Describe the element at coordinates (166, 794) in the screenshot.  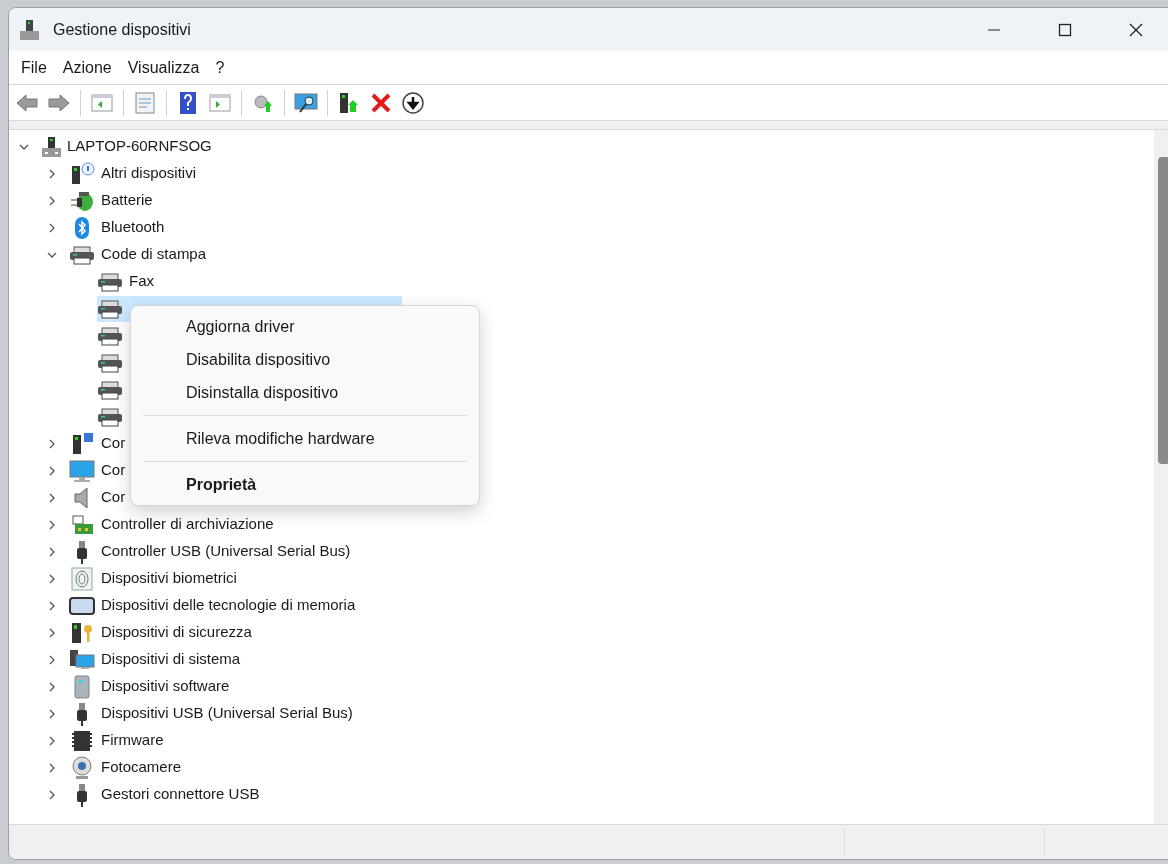
I see `tree-item: Gestori connettore USB` at that location.